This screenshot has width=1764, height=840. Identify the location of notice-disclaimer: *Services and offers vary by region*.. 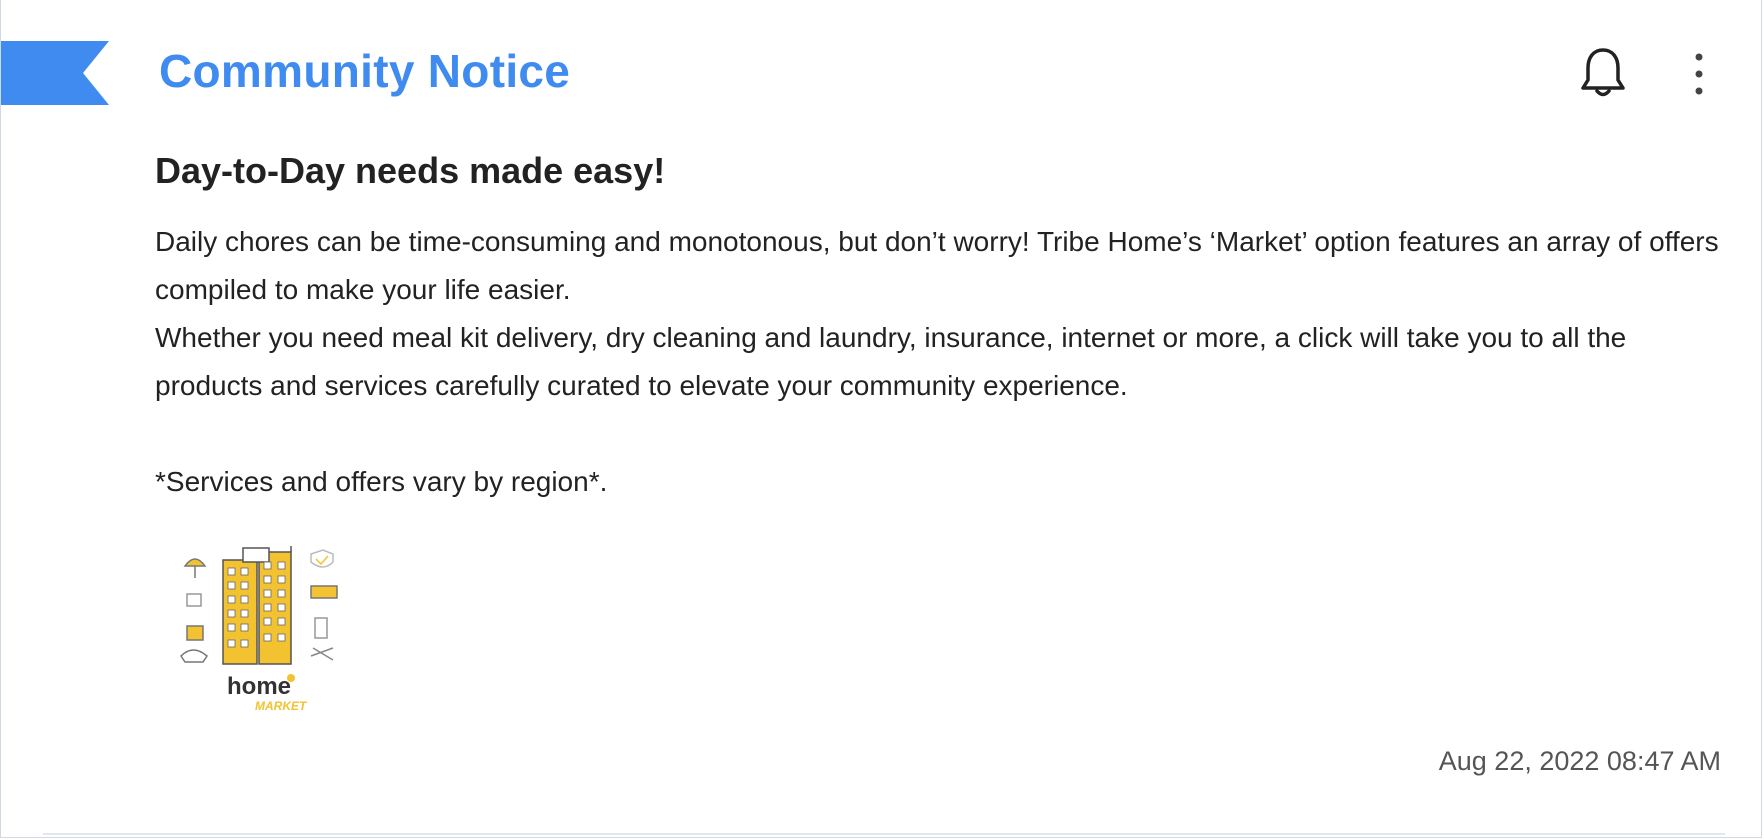
(381, 481).